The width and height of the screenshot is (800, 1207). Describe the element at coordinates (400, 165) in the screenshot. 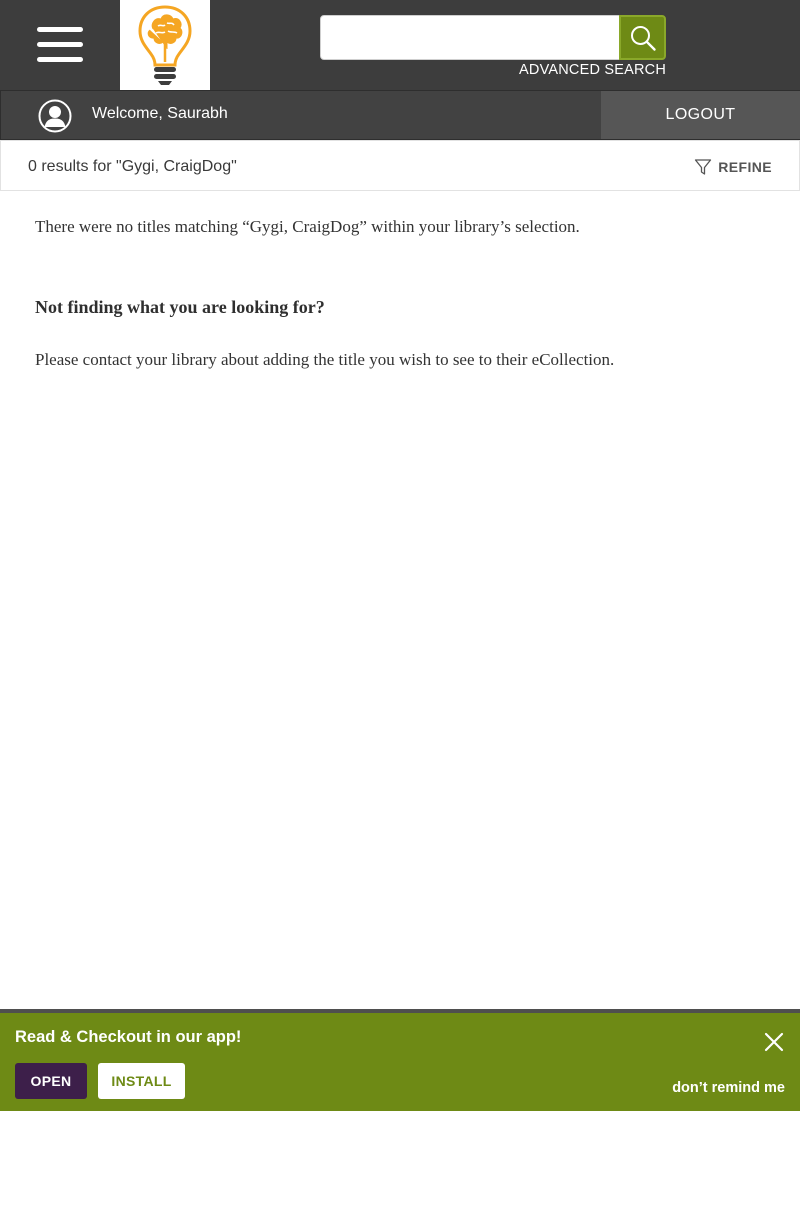

I see `results-bar: 0 results for "Gygi, CraigDog" REFINE` at that location.